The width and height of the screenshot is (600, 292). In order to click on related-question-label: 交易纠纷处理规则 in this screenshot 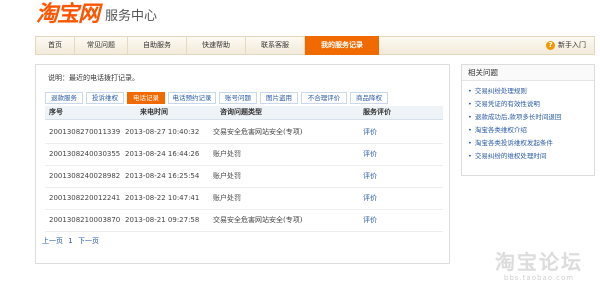, I will do `click(500, 91)`.